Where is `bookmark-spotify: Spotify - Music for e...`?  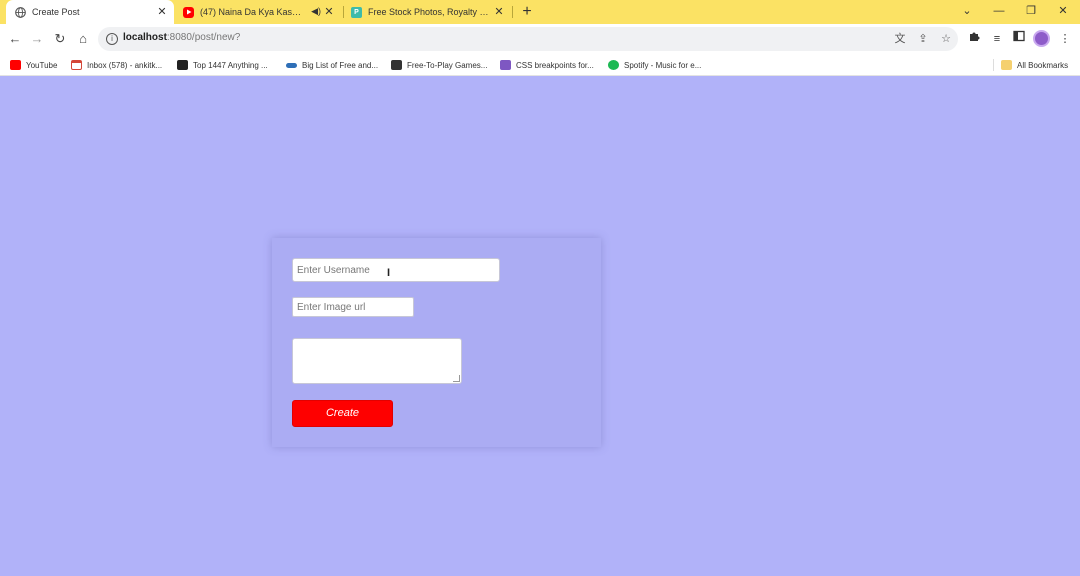 bookmark-spotify: Spotify - Music for e... is located at coordinates (654, 65).